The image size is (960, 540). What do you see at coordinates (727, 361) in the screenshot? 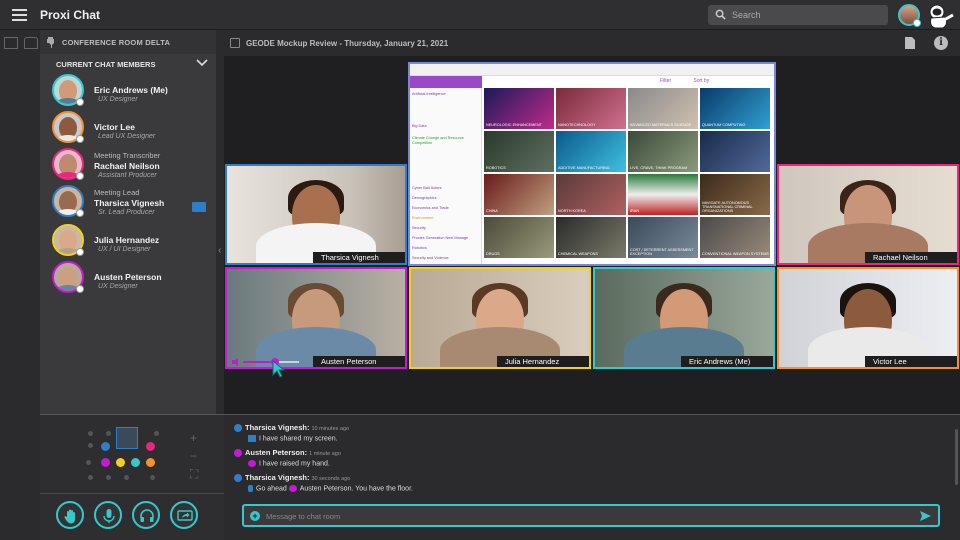
I see `participant-name: Eric Andrews (Me)` at bounding box center [727, 361].